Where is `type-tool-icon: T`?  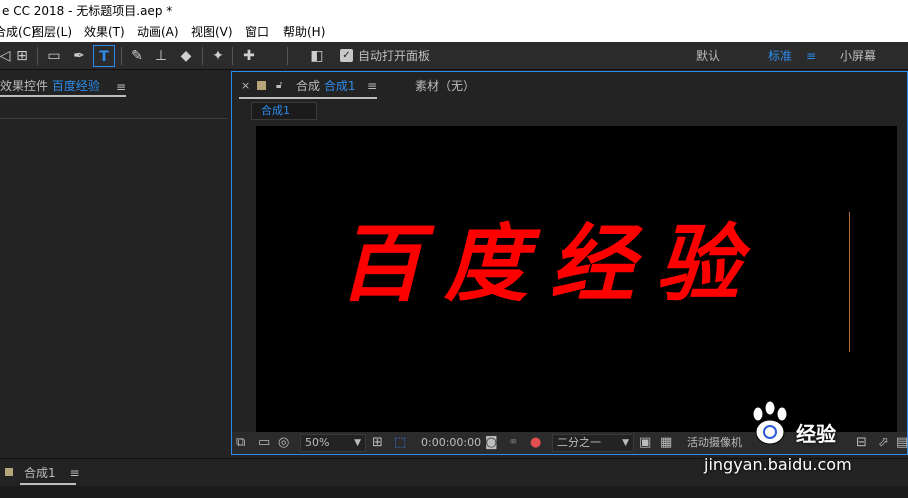 type-tool-icon: T is located at coordinates (104, 56).